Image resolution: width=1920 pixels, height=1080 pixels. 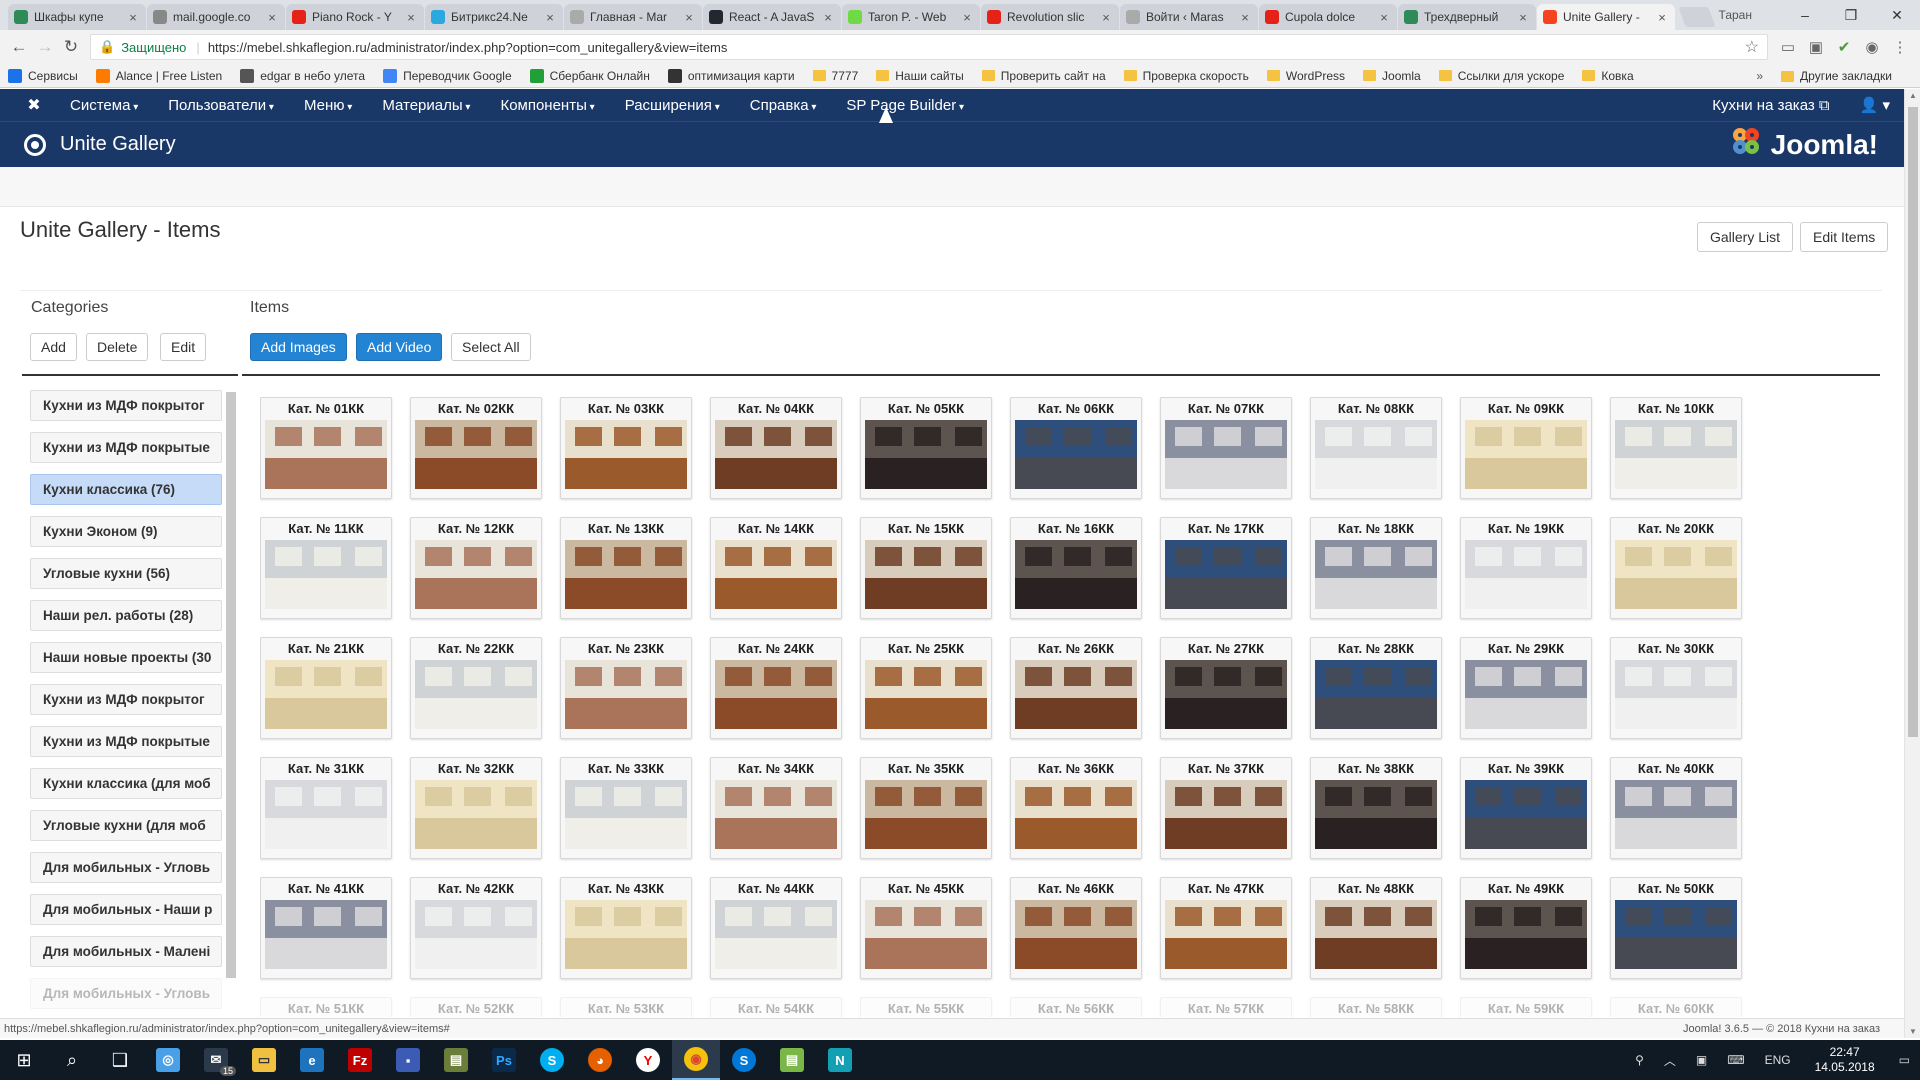 I want to click on category-item: Кухни классика (76), so click(x=126, y=489).